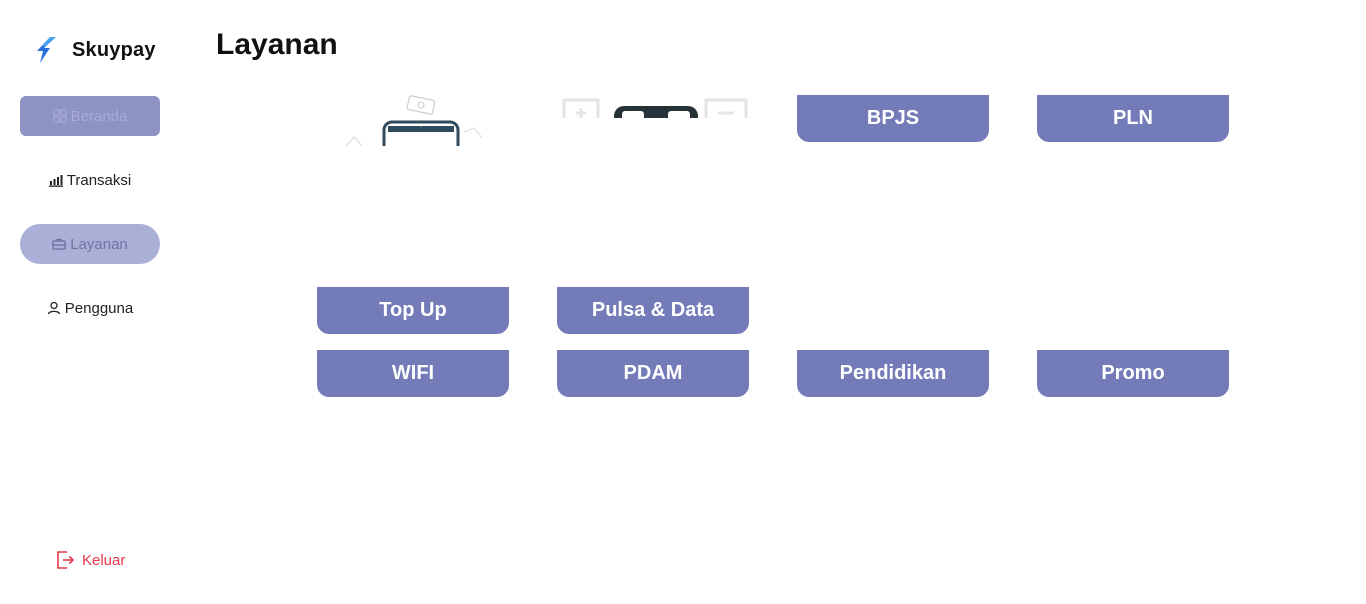 The image size is (1366, 604). Describe the element at coordinates (655, 108) in the screenshot. I see `pulsa-illustration` at that location.